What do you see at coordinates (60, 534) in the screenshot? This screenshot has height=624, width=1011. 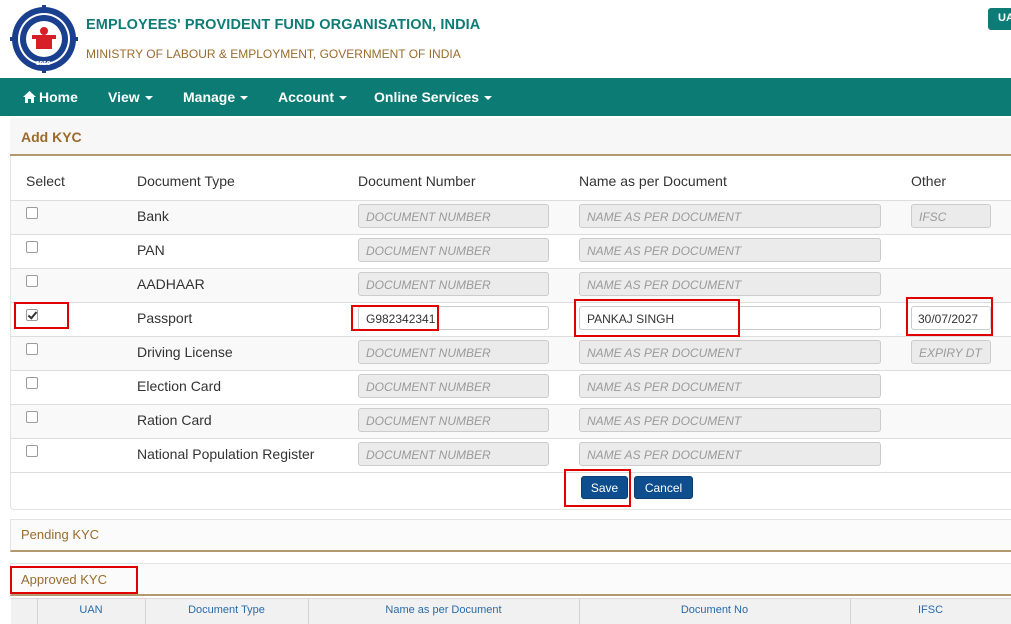 I see `pending-kyc-title: Pending KYC` at bounding box center [60, 534].